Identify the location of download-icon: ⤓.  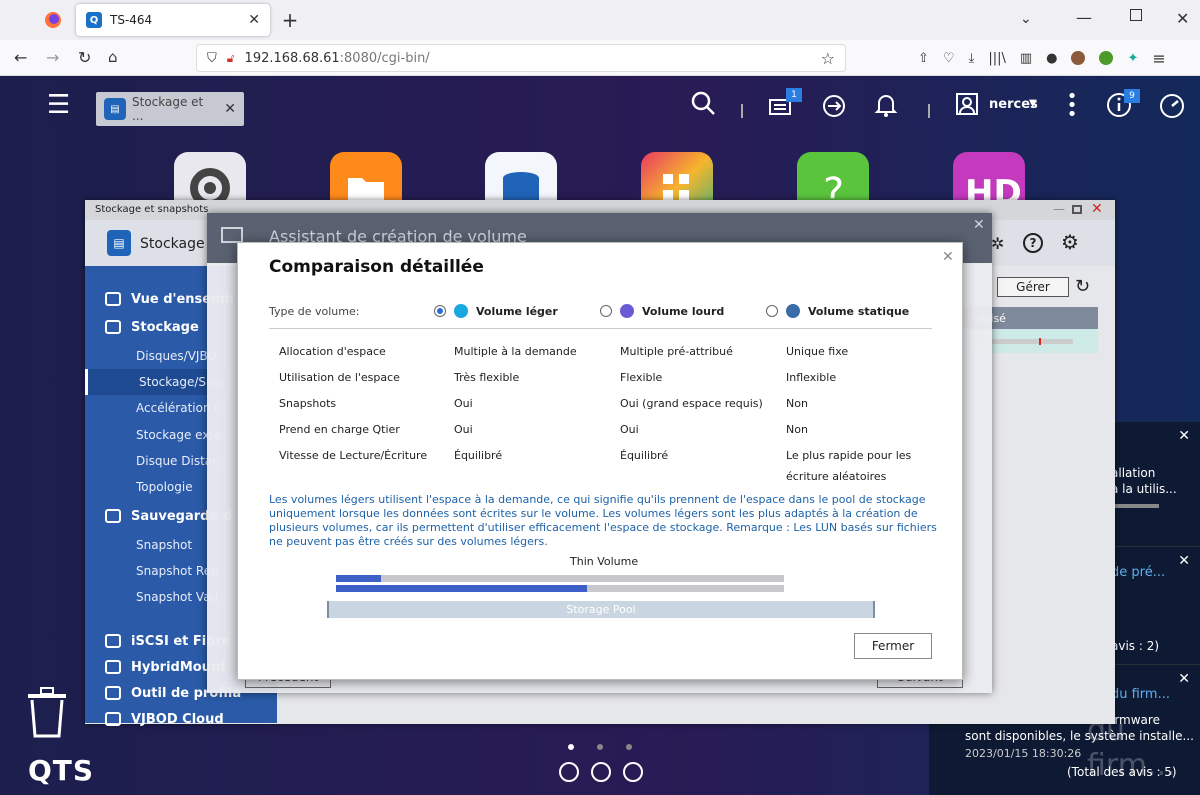
(972, 58).